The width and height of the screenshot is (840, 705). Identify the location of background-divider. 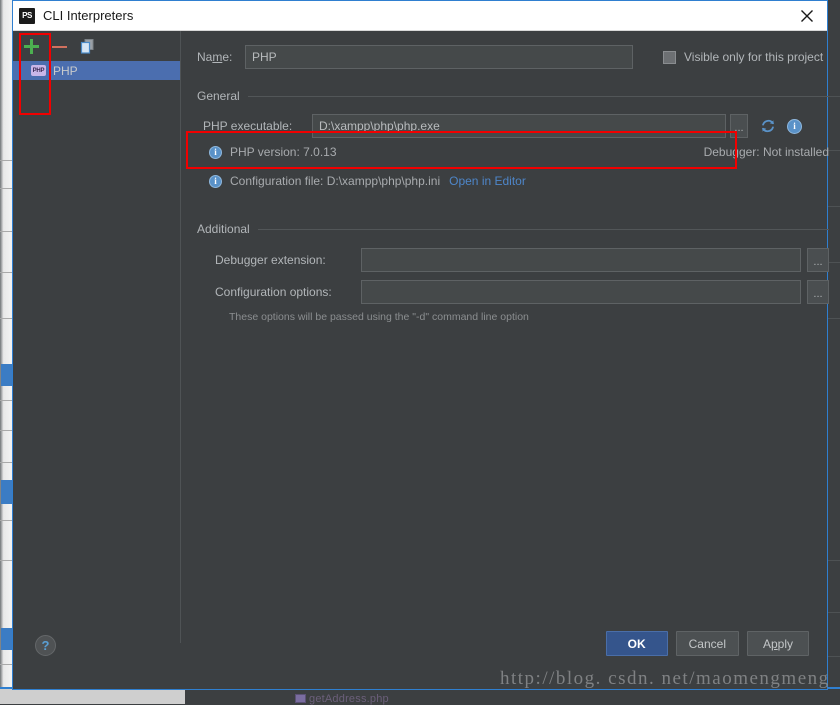
(834, 656).